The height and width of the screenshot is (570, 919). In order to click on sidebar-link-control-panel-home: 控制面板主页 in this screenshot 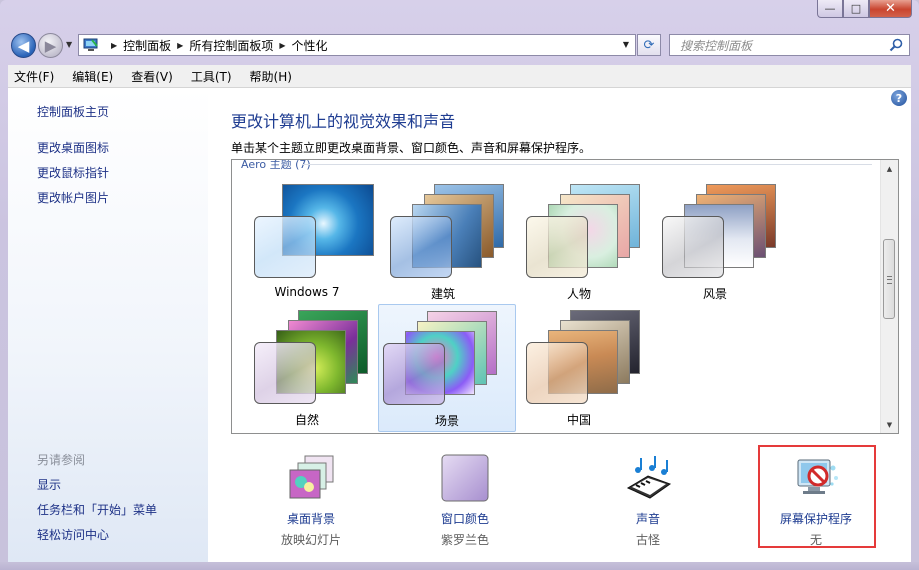, I will do `click(73, 111)`.